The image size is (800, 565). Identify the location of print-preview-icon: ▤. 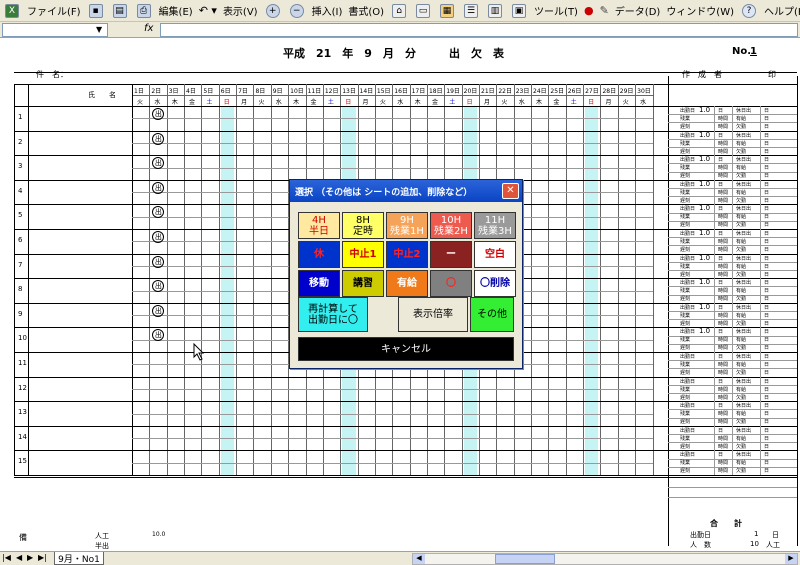
(120, 11).